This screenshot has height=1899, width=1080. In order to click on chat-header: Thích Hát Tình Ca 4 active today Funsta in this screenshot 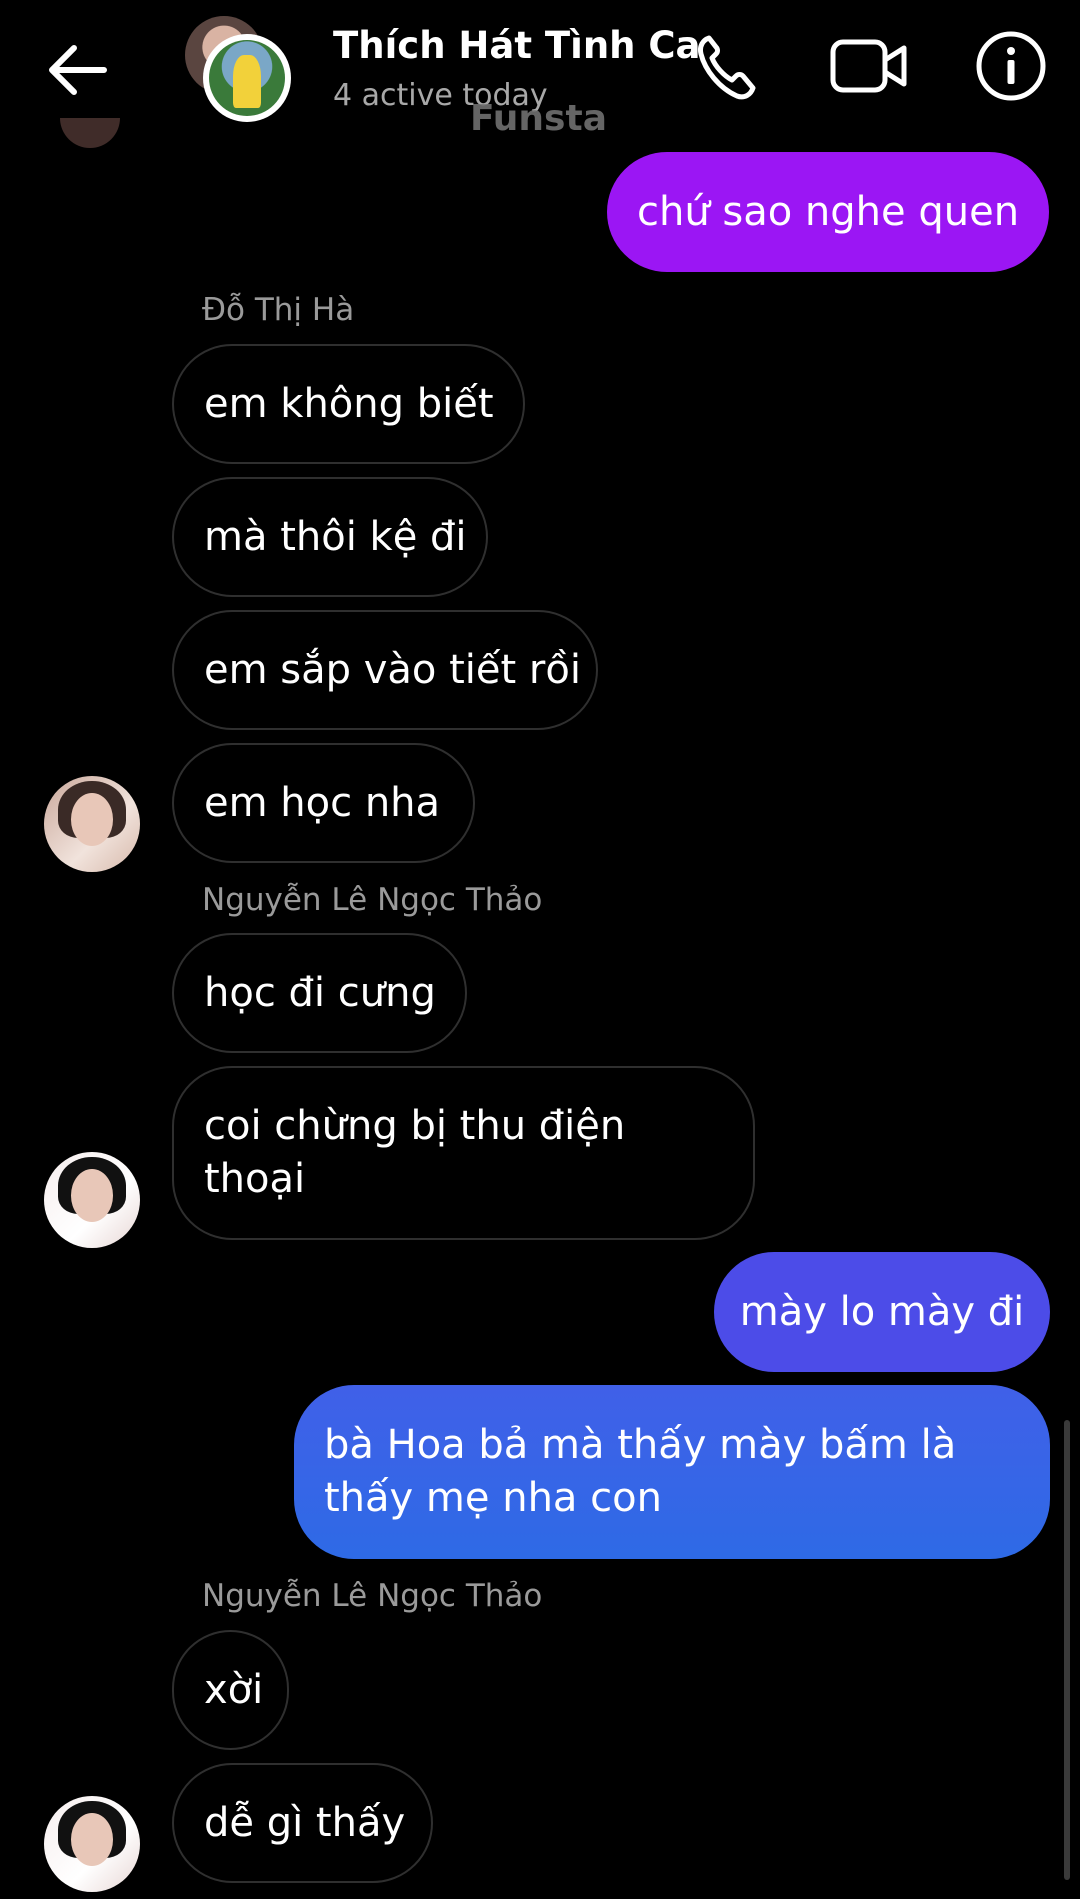, I will do `click(540, 72)`.